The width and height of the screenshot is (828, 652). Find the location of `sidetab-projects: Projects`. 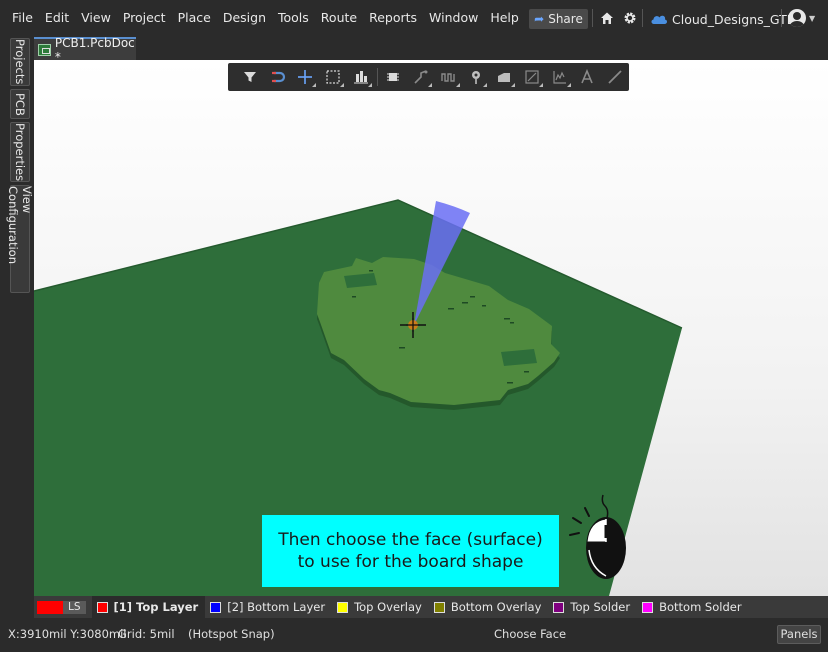

sidetab-projects: Projects is located at coordinates (20, 62).